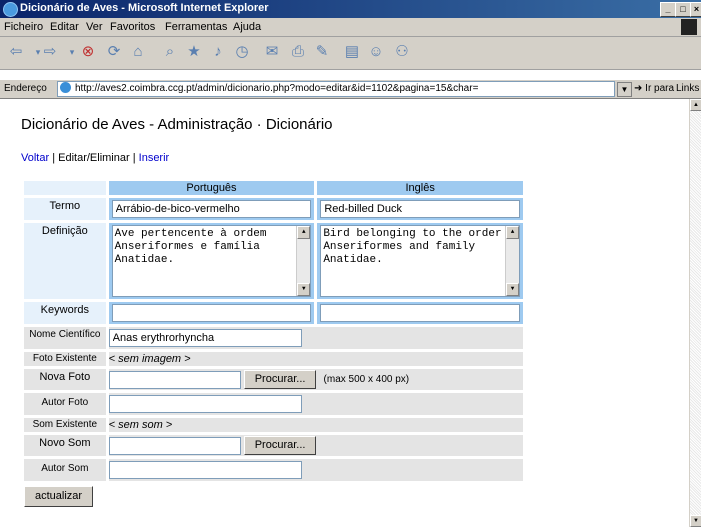 The width and height of the screenshot is (701, 527). Describe the element at coordinates (65, 379) in the screenshot. I see `new-photo-label: Nova Foto` at that location.